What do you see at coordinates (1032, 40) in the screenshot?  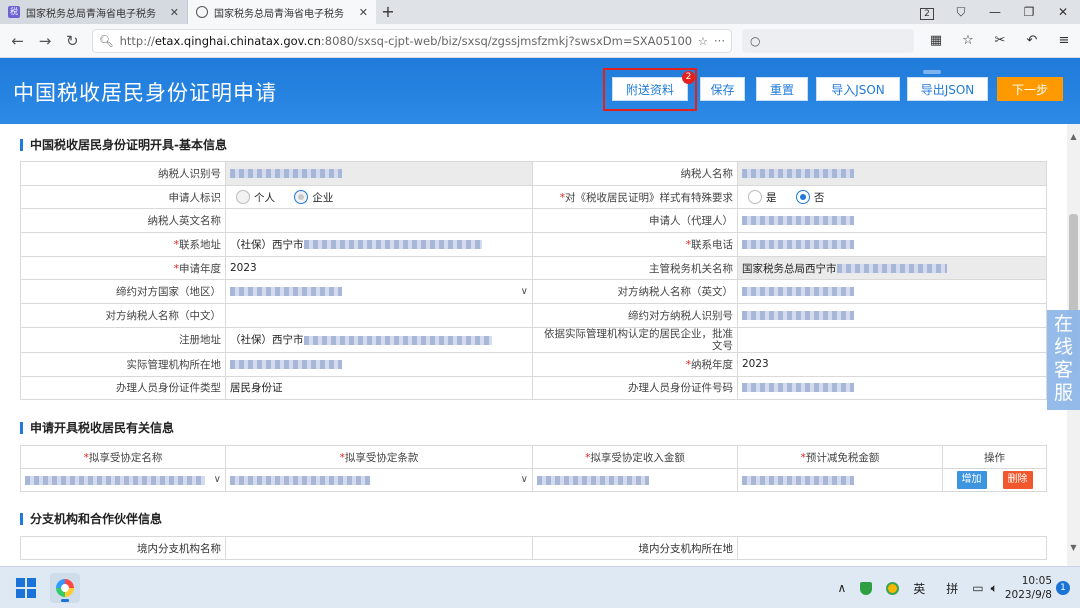 I see `undo-icon: ↶` at bounding box center [1032, 40].